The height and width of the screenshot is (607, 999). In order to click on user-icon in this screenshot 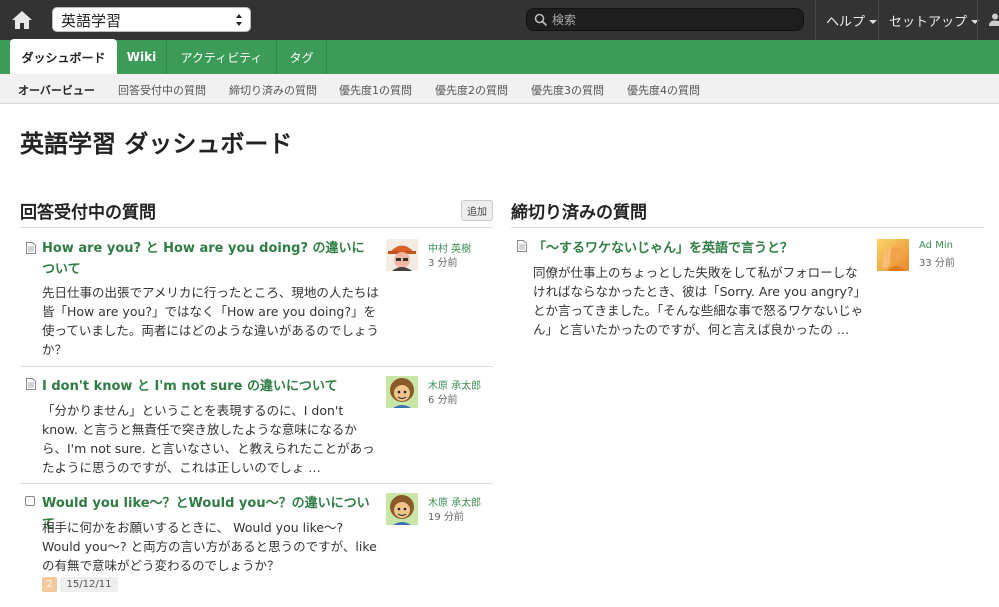, I will do `click(993, 19)`.